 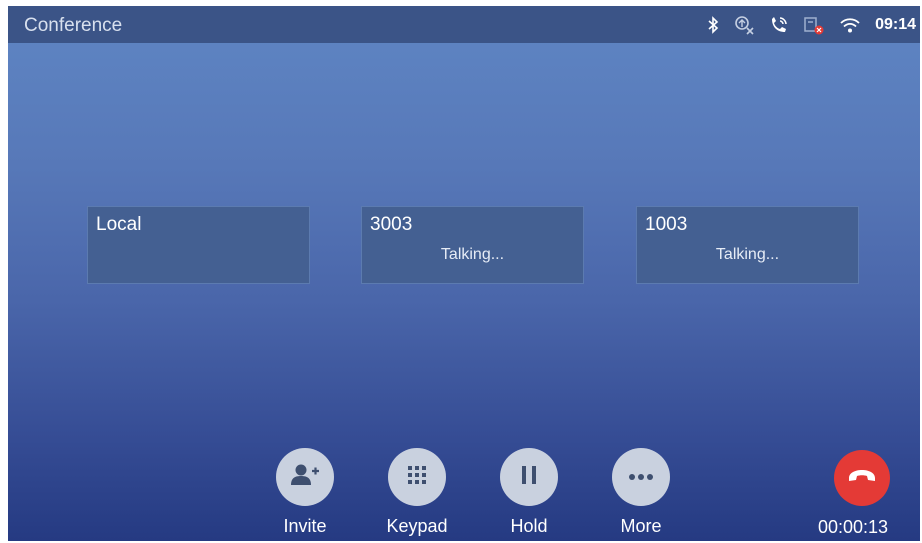 I want to click on invite-label: Invite, so click(x=305, y=526).